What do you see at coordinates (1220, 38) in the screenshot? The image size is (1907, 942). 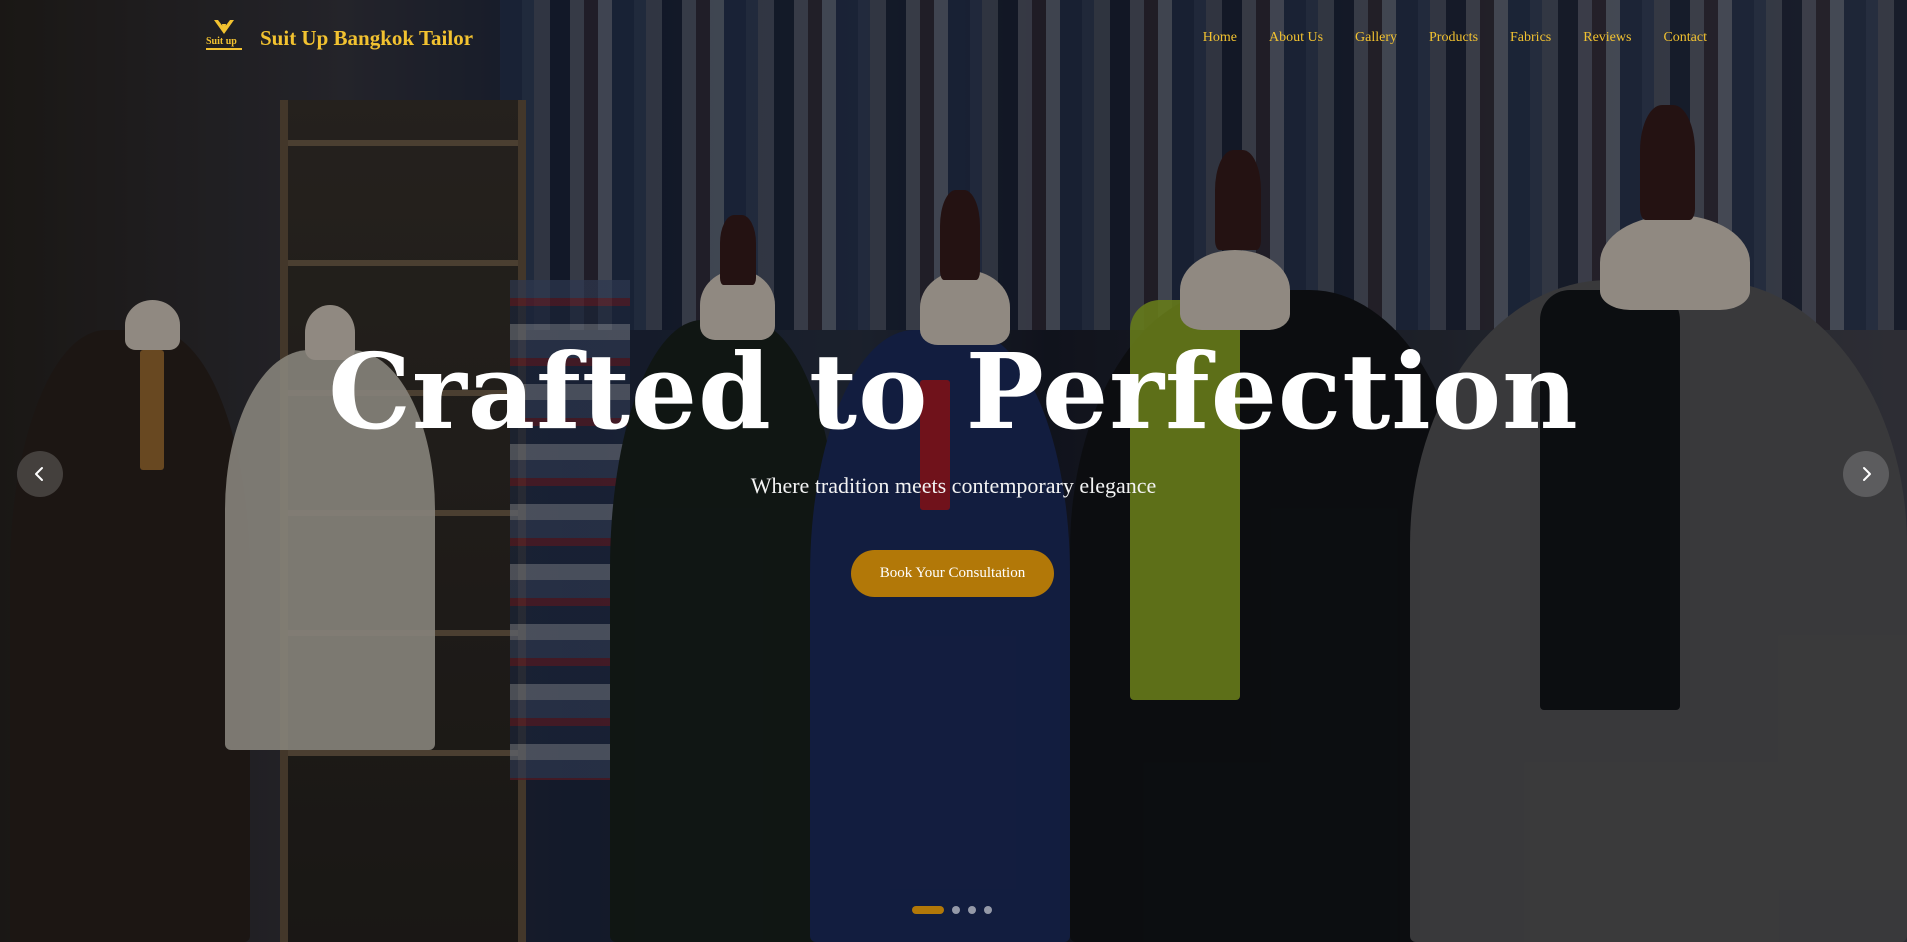 I see `nav-home: Home` at bounding box center [1220, 38].